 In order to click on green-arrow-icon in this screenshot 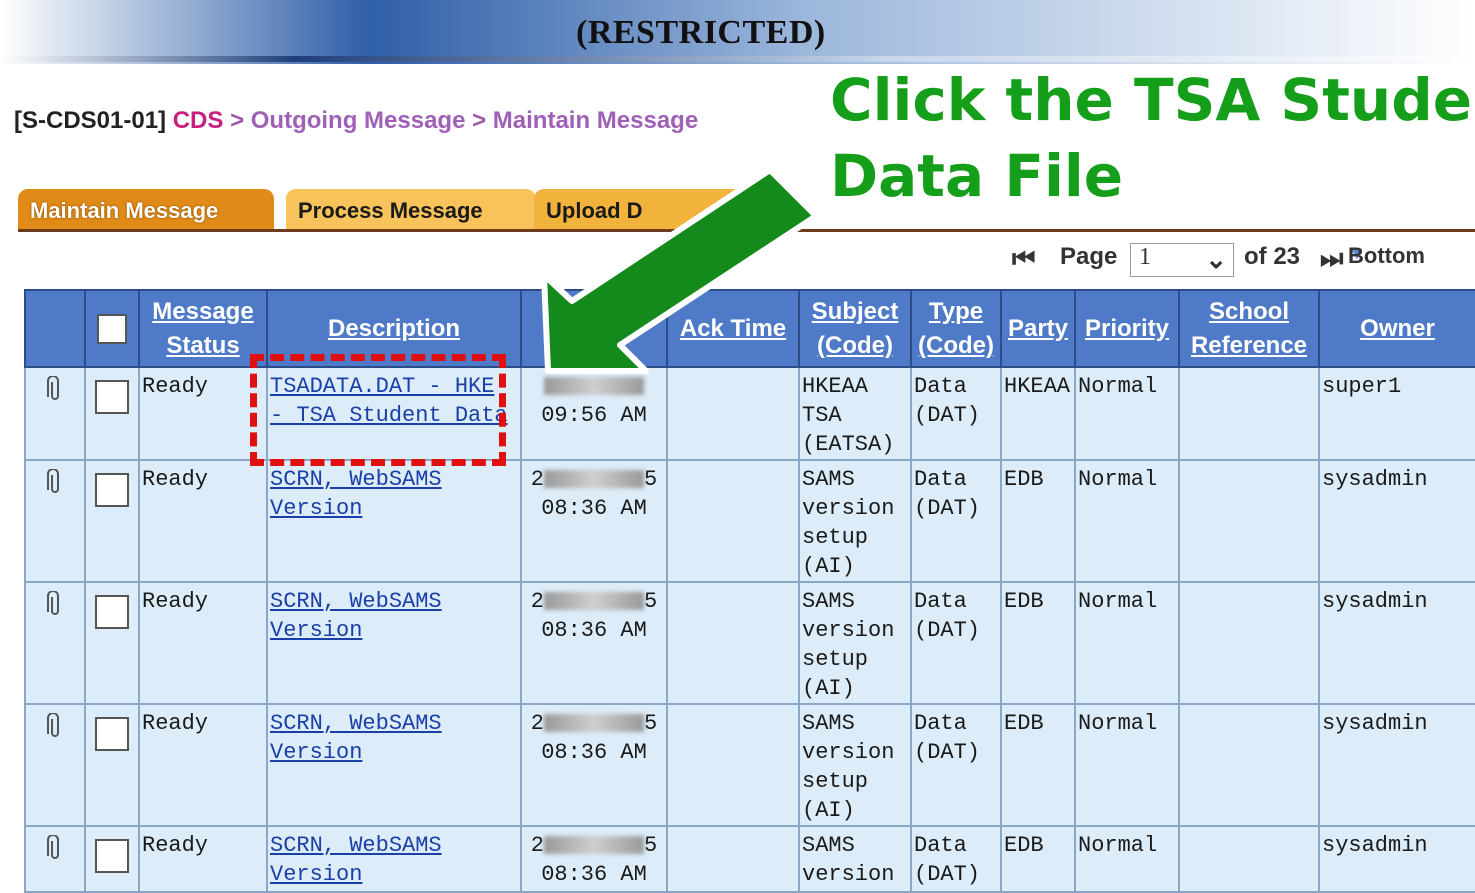, I will do `click(680, 270)`.